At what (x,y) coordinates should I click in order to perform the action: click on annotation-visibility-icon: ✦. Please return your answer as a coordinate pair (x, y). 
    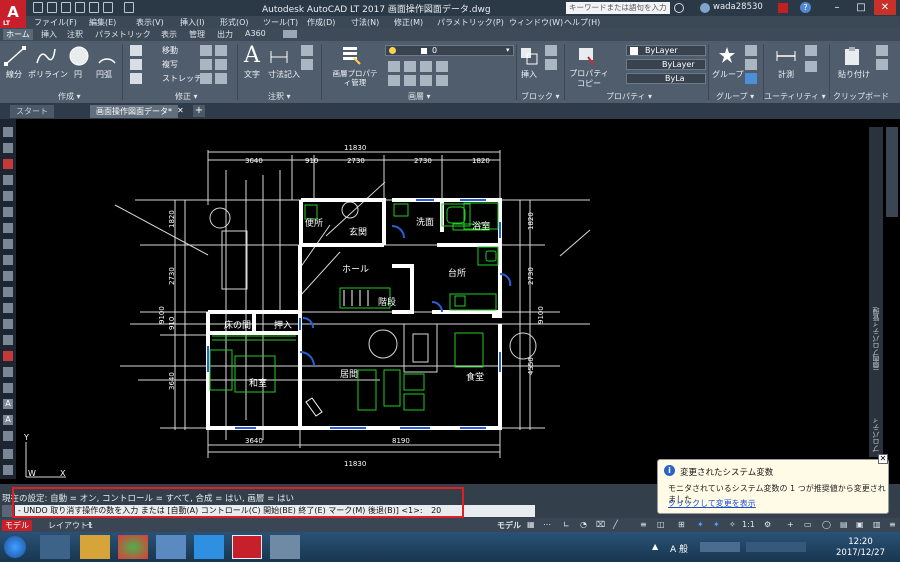
    Looking at the image, I should click on (700, 524).